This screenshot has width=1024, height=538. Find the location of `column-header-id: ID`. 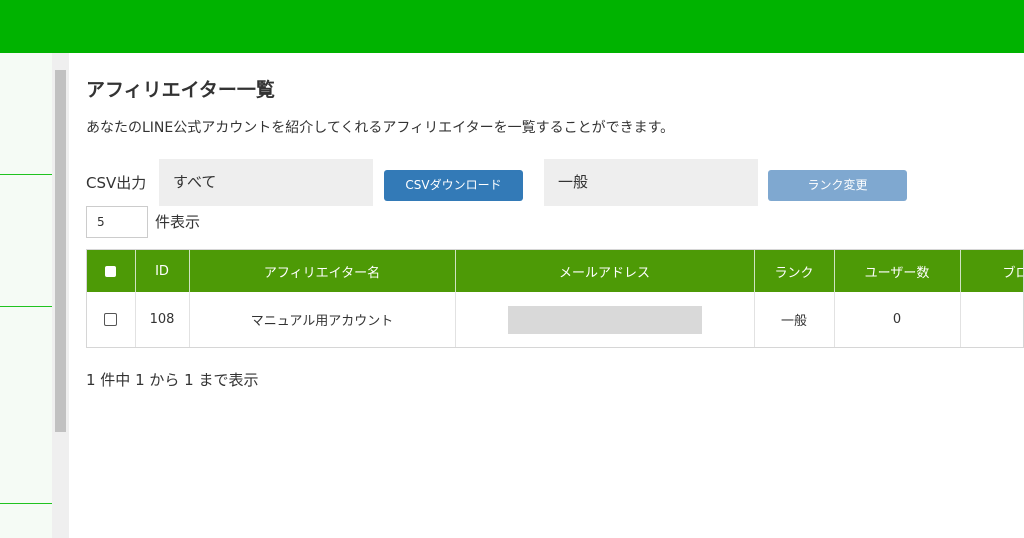

column-header-id: ID is located at coordinates (162, 271).